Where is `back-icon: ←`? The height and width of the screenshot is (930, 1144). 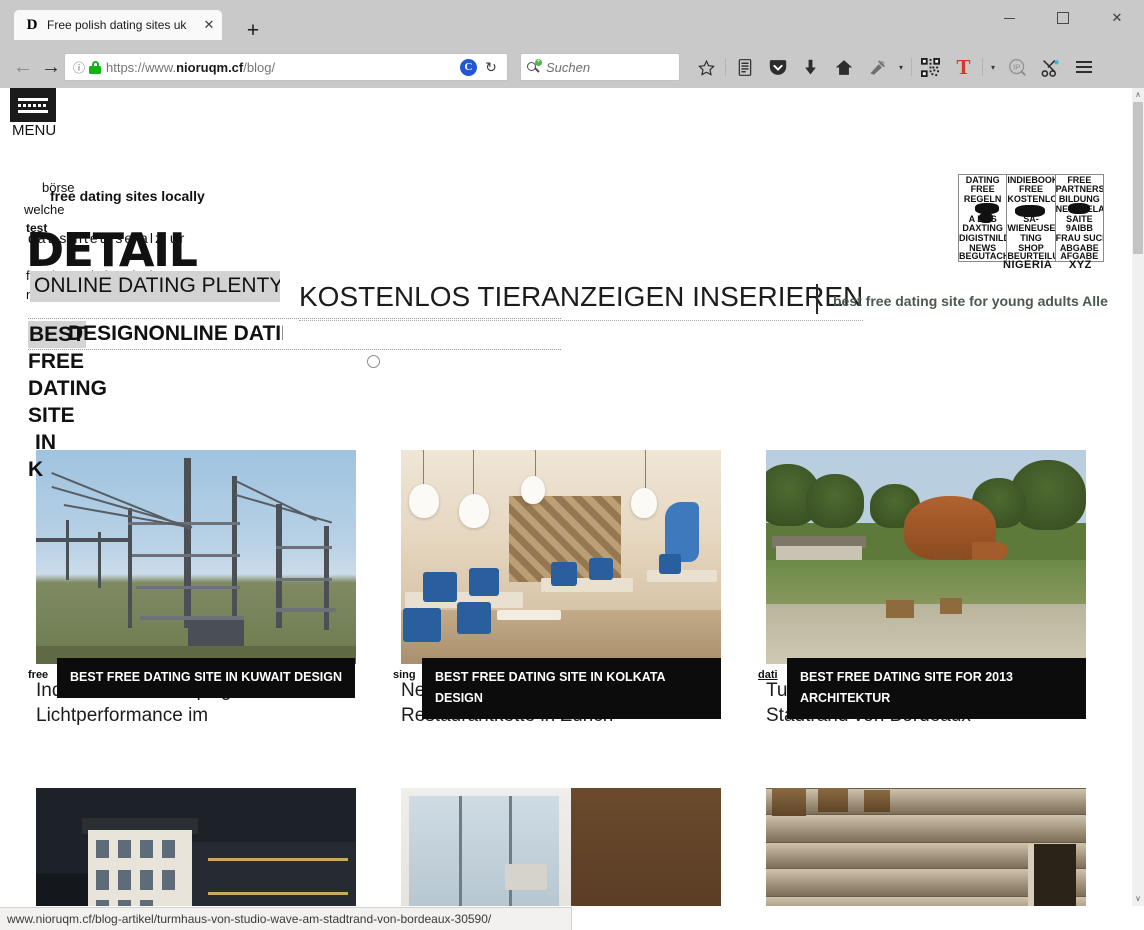 back-icon: ← is located at coordinates (23, 67).